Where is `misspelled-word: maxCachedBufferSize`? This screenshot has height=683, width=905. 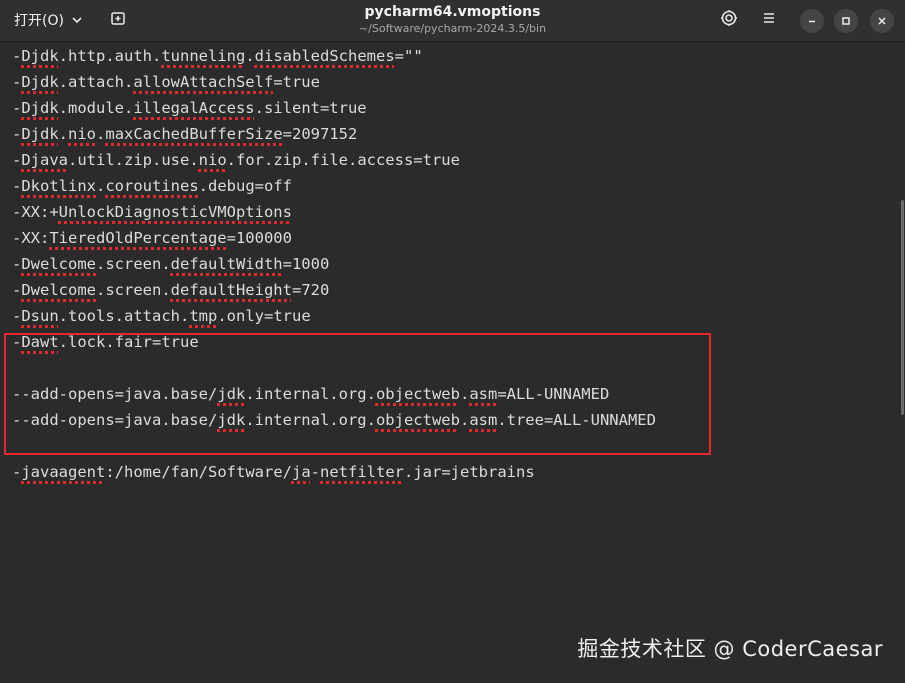
misspelled-word: maxCachedBufferSize is located at coordinates (194, 134).